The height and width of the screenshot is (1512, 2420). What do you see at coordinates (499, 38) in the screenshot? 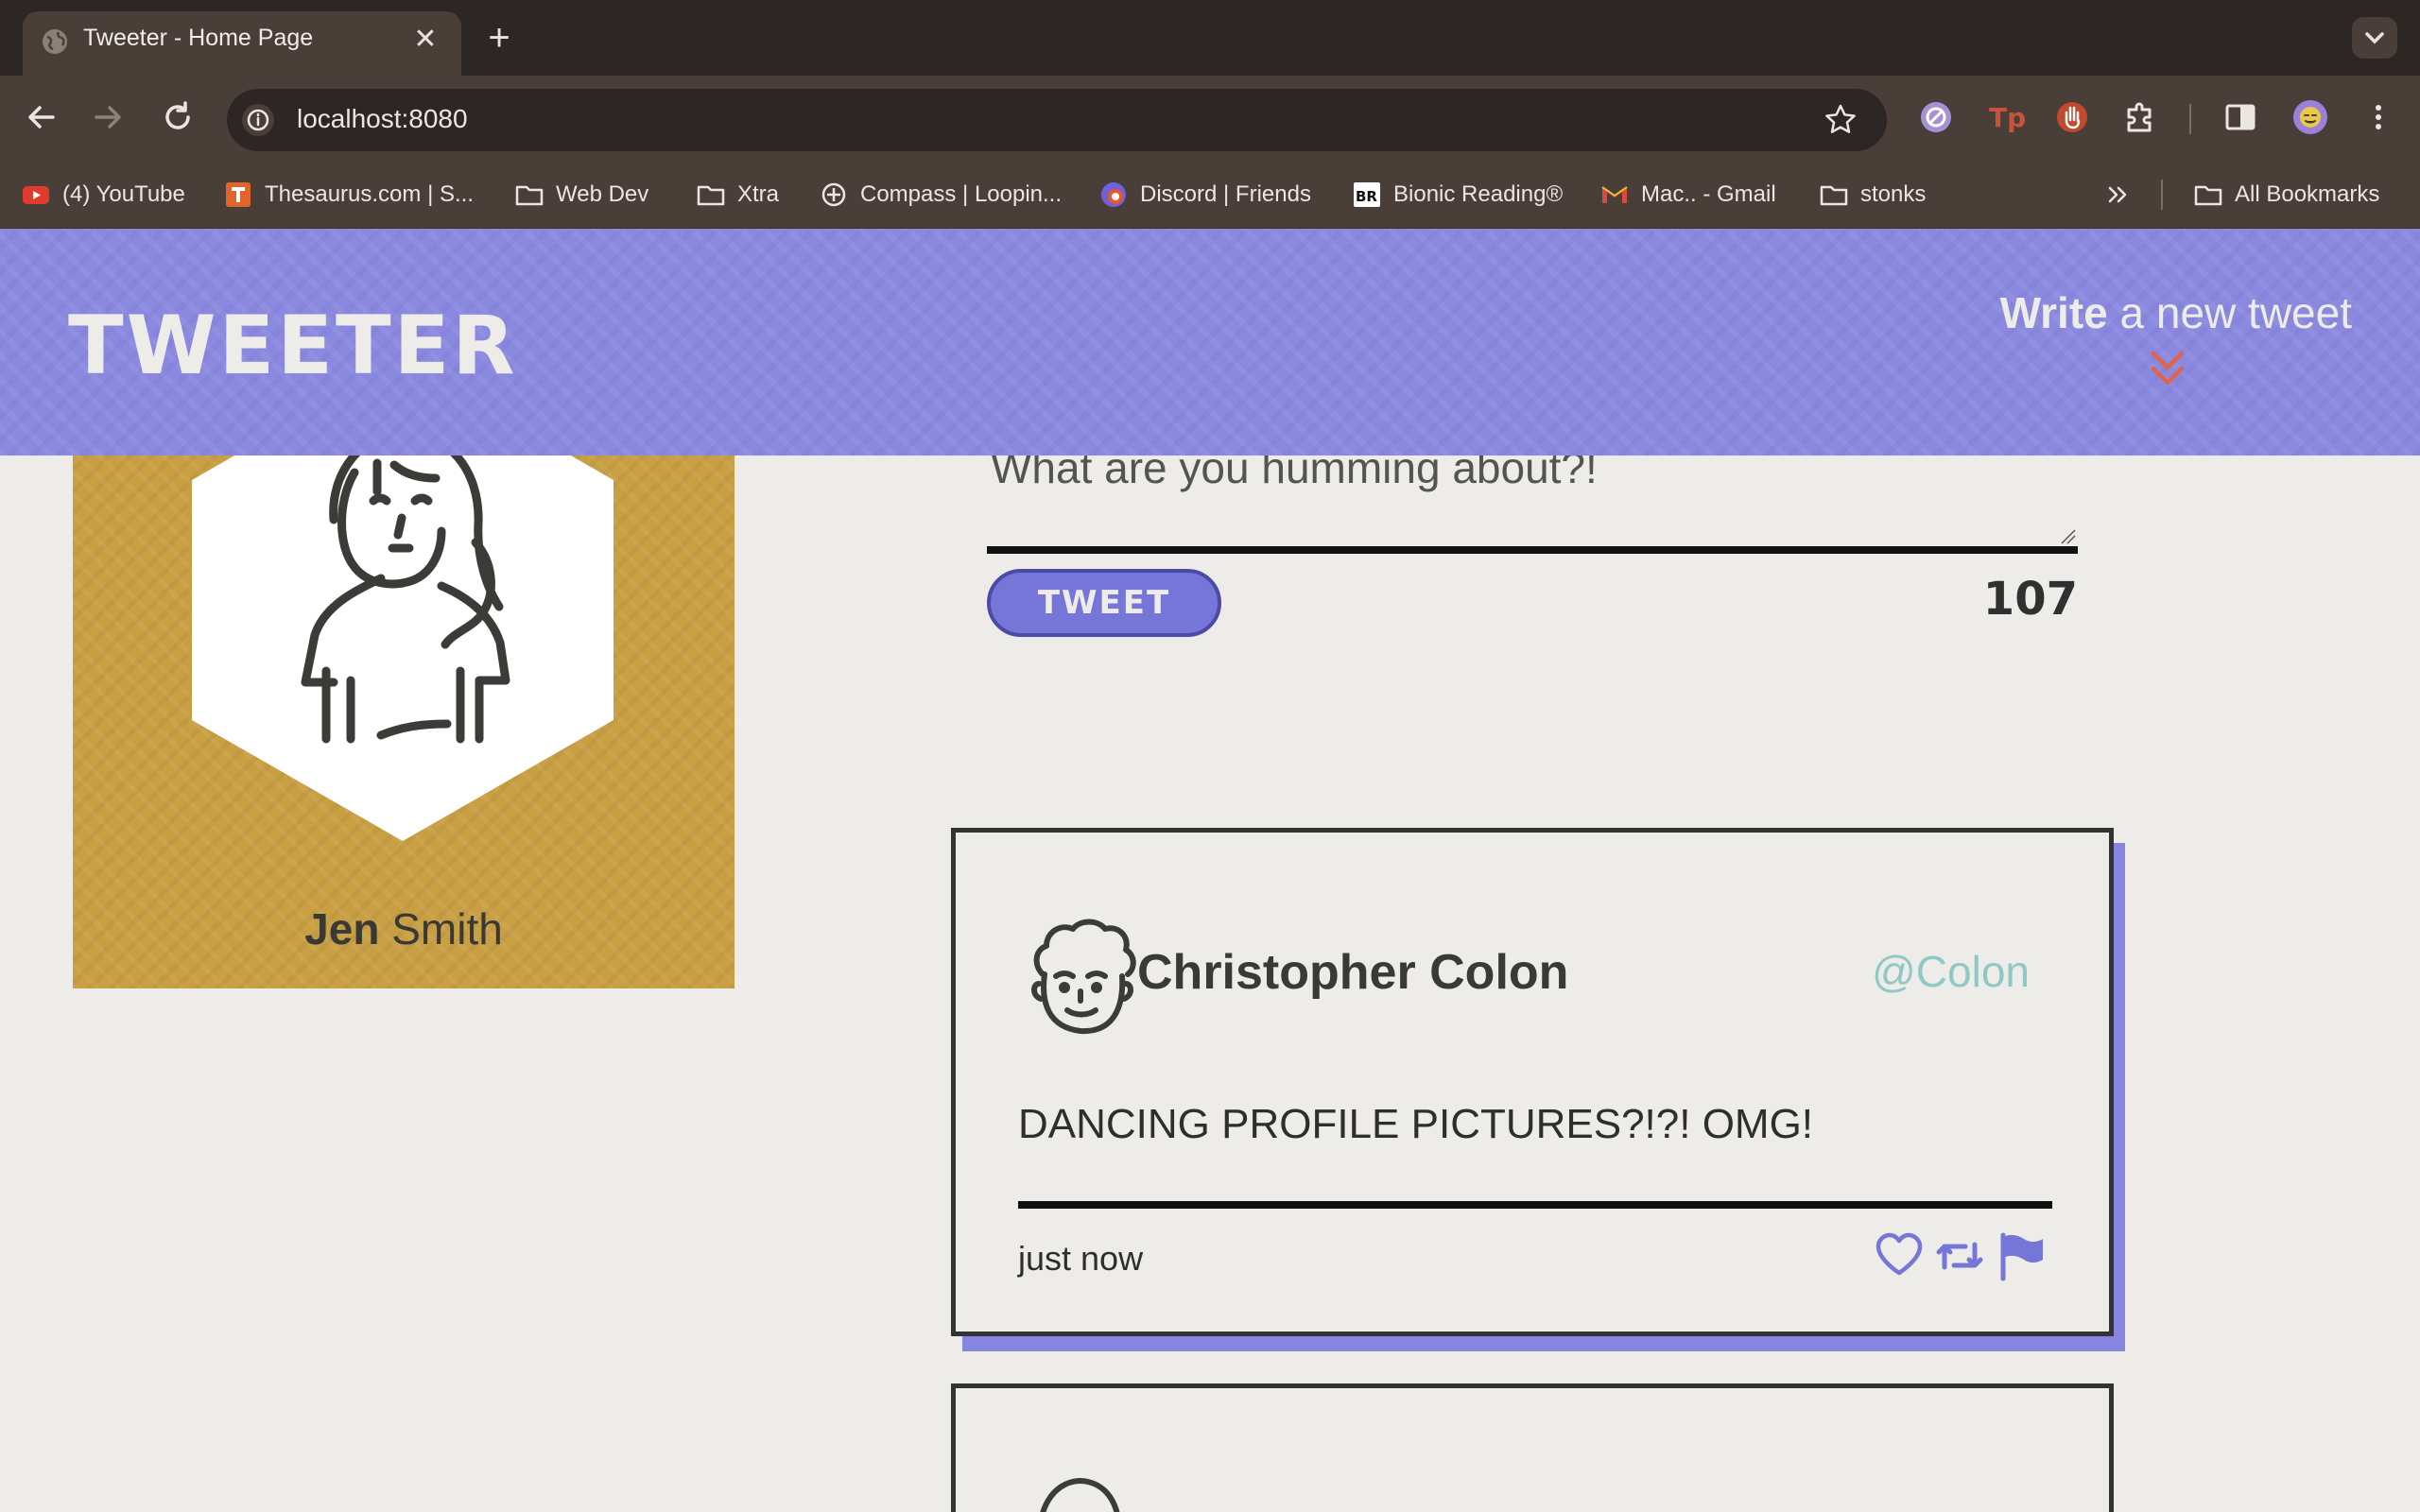
I see `new-tab-button: +` at bounding box center [499, 38].